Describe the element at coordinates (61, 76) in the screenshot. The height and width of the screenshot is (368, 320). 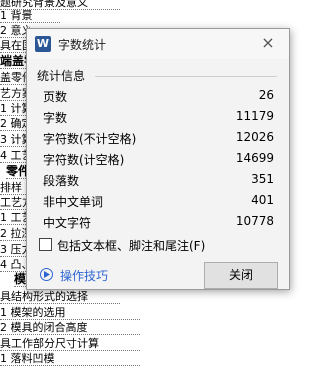
I see `section-title: 统计信息` at that location.